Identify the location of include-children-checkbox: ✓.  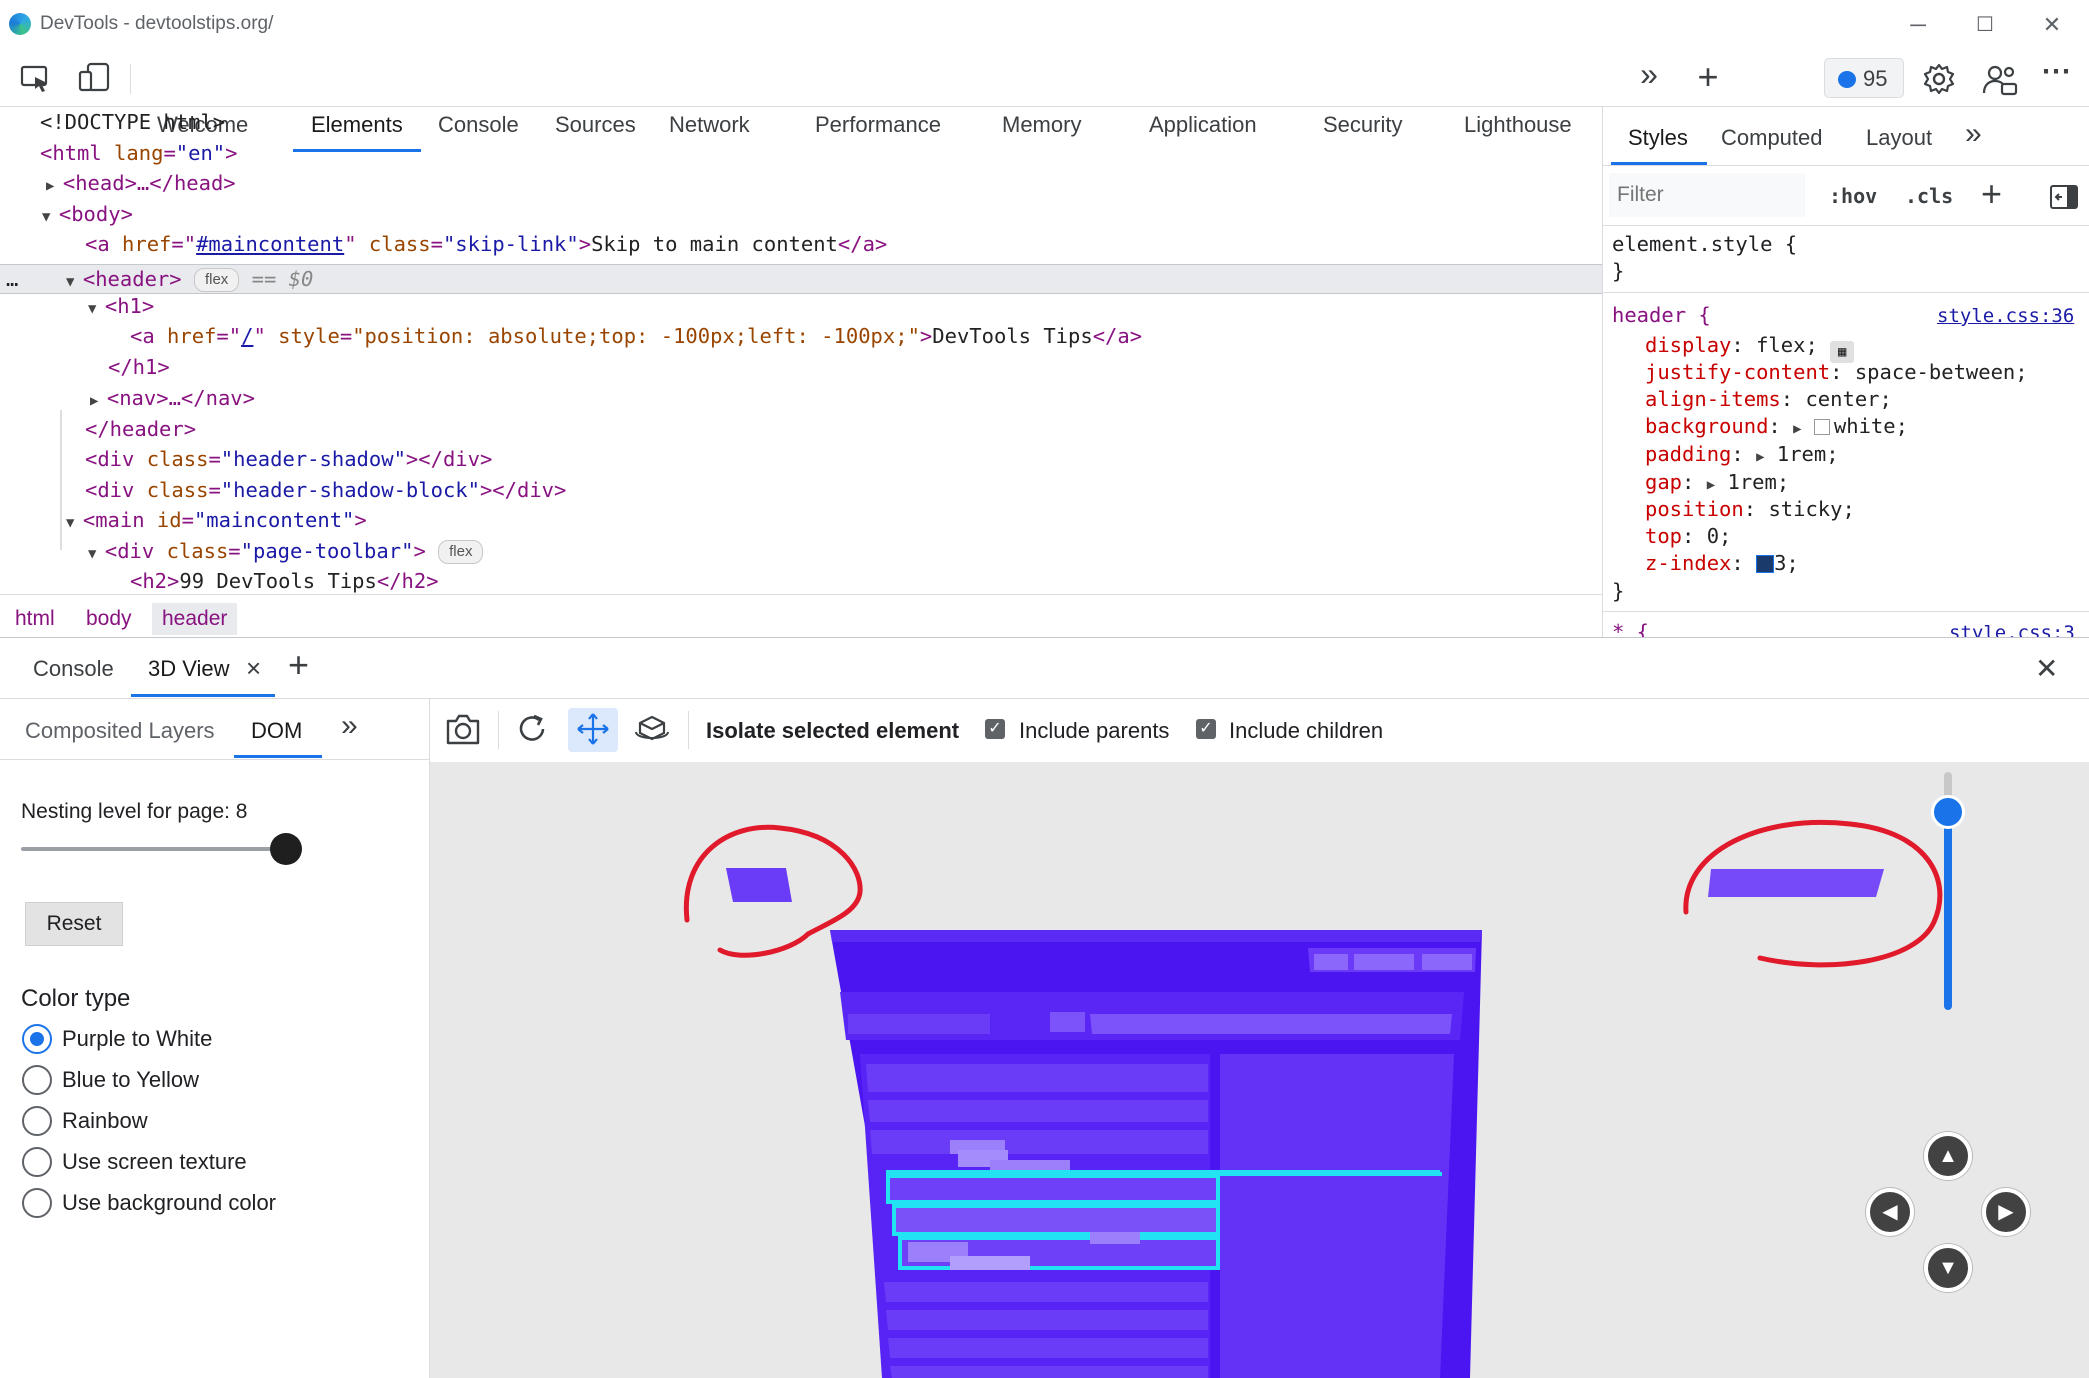
(1206, 729).